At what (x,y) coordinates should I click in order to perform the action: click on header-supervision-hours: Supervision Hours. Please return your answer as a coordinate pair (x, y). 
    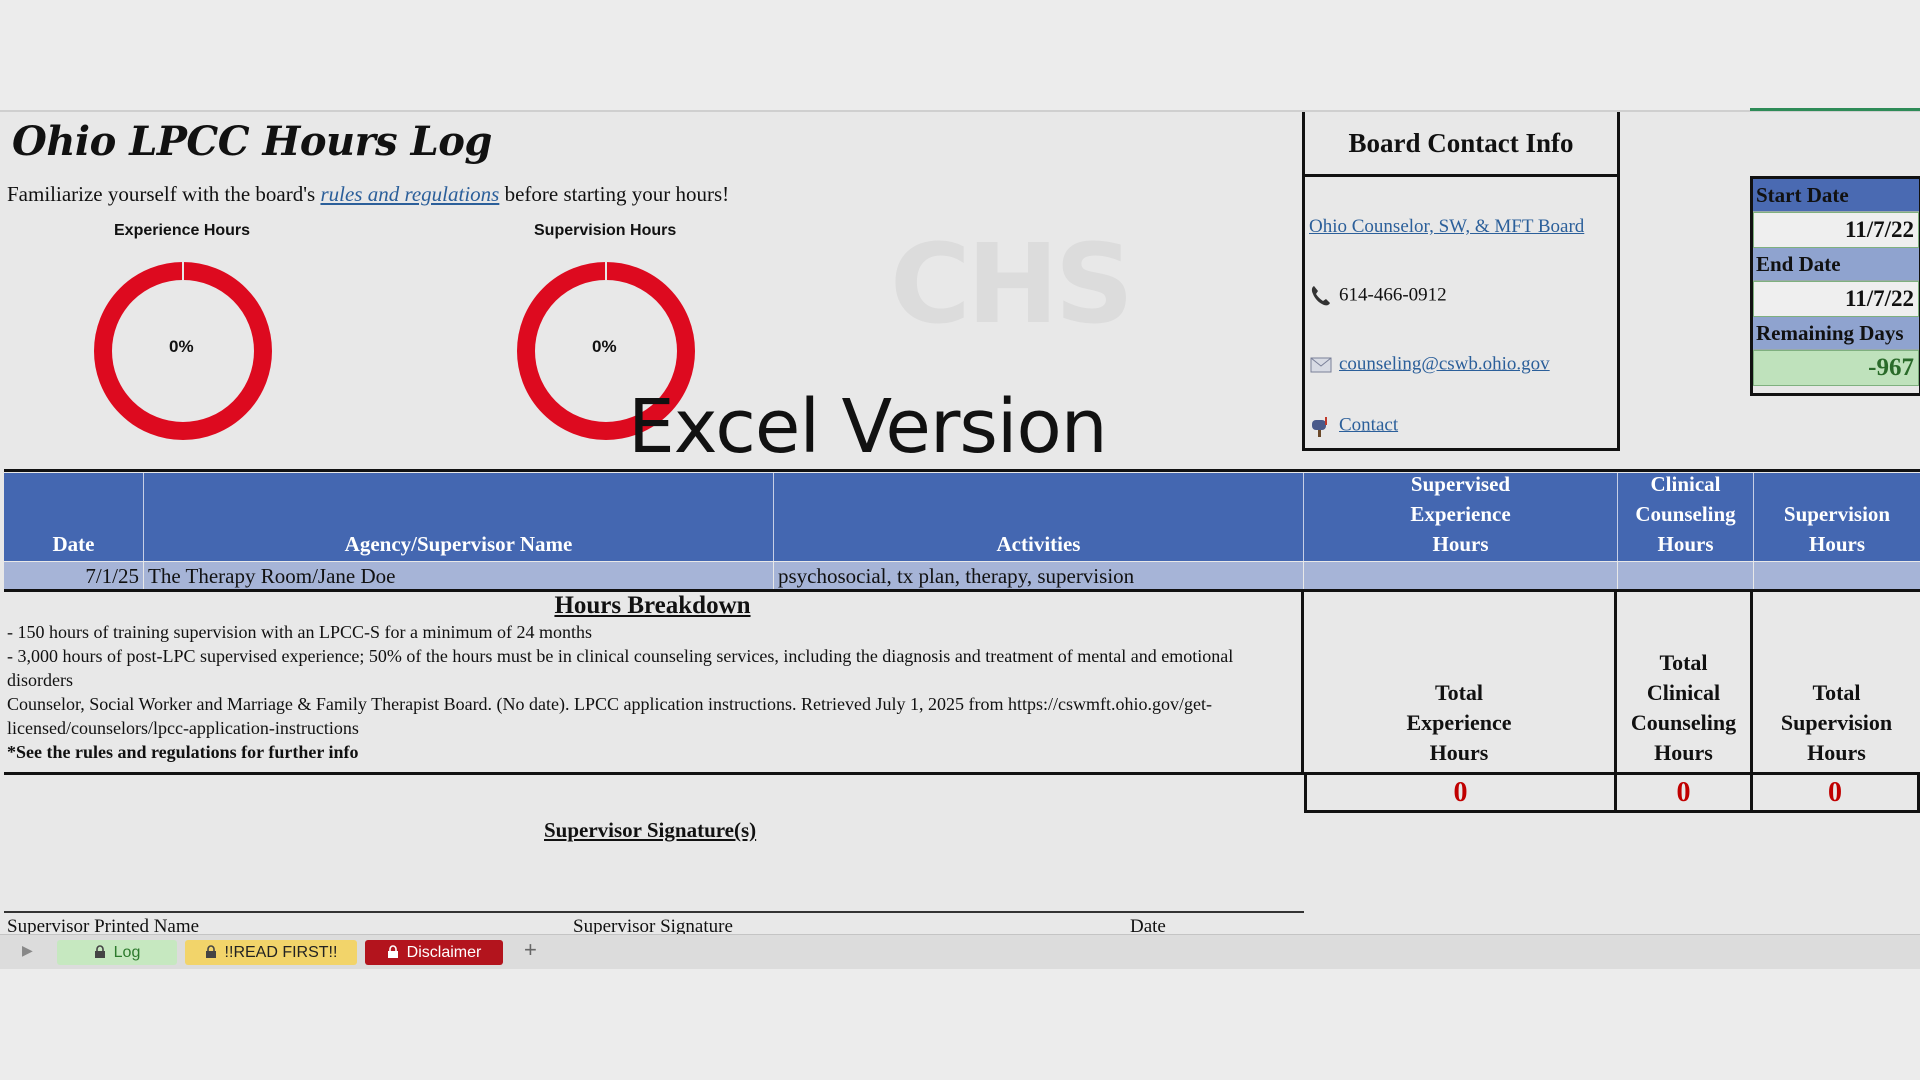
    Looking at the image, I should click on (1837, 517).